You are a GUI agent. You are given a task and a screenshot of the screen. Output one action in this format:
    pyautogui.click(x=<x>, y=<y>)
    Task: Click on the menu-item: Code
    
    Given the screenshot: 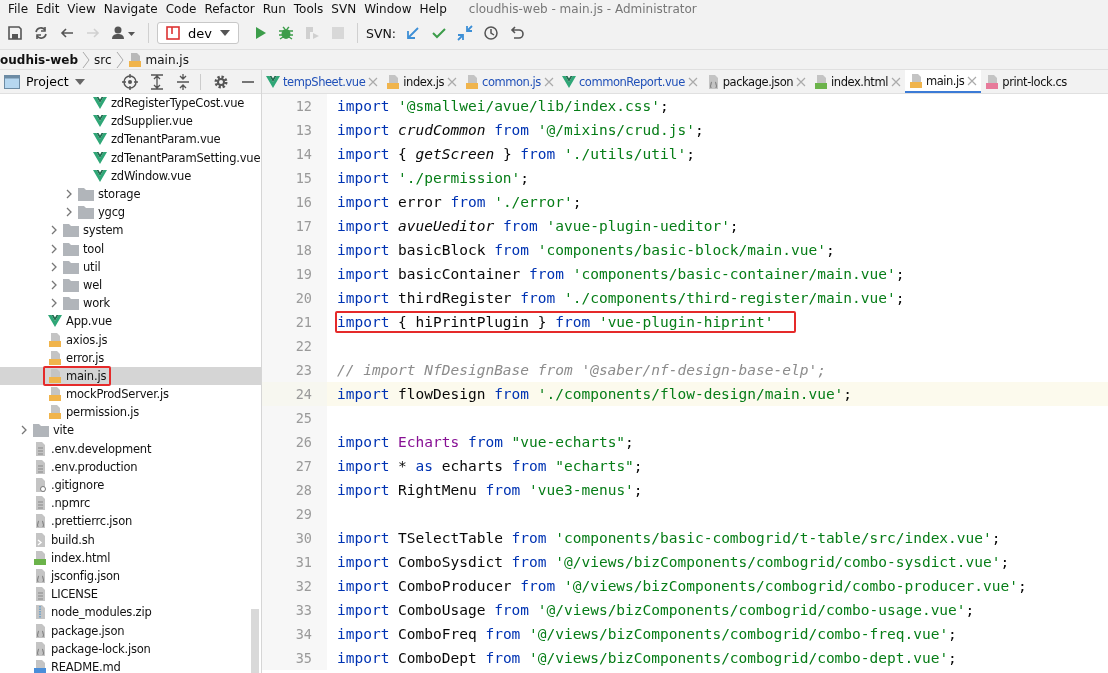 What is the action you would take?
    pyautogui.click(x=181, y=8)
    